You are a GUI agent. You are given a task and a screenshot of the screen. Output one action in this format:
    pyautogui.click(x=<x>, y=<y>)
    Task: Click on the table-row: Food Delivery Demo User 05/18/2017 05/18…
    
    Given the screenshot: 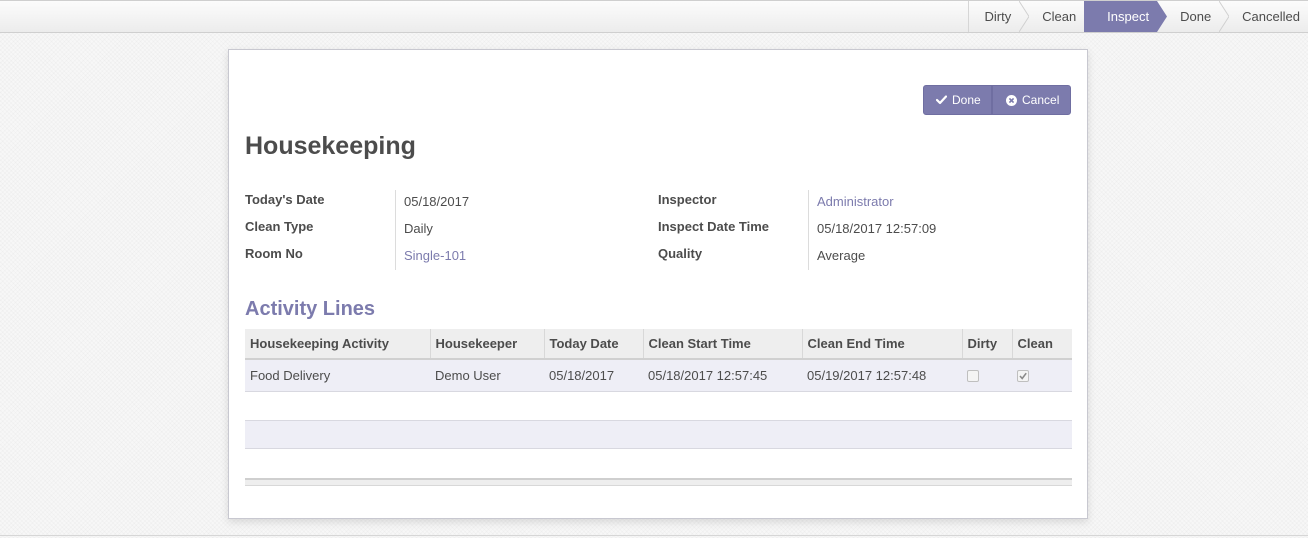 What is the action you would take?
    pyautogui.click(x=658, y=375)
    